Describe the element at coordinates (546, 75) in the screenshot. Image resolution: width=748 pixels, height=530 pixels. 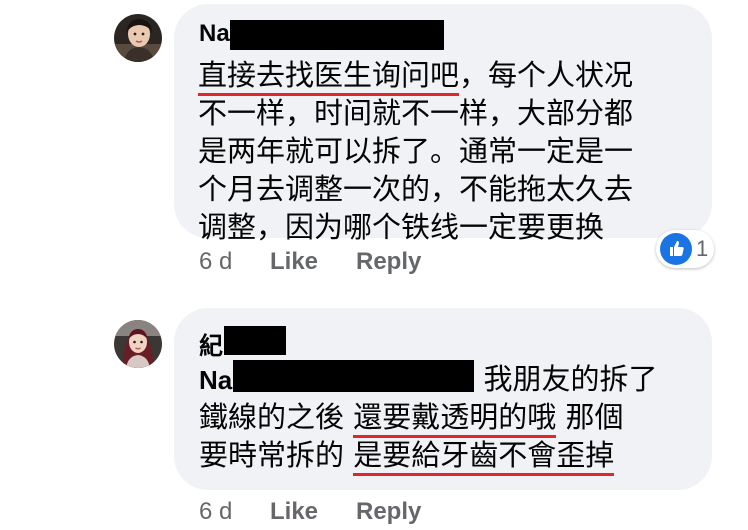
I see `comment-text: ，每个人状况` at that location.